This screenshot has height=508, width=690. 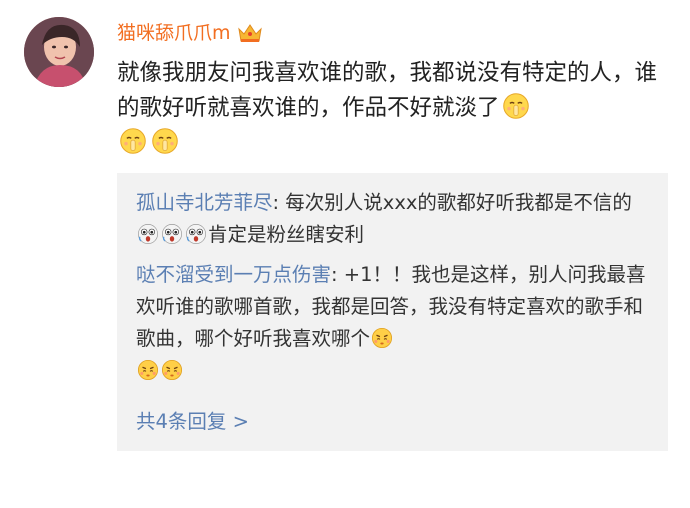 I want to click on avatar-image, so click(x=59, y=52).